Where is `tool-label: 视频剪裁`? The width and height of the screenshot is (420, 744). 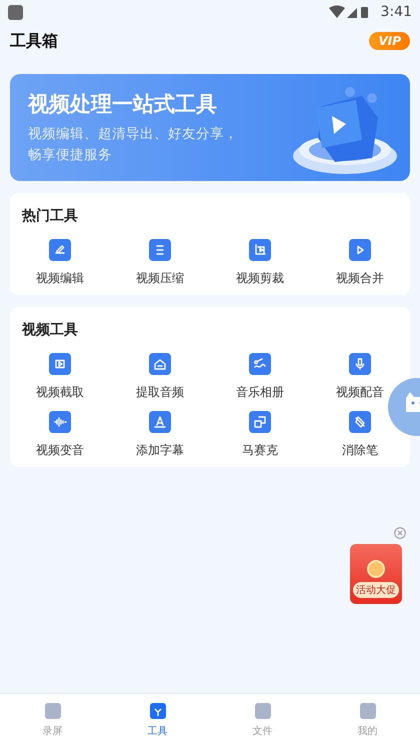
tool-label: 视频剪裁 is located at coordinates (260, 278).